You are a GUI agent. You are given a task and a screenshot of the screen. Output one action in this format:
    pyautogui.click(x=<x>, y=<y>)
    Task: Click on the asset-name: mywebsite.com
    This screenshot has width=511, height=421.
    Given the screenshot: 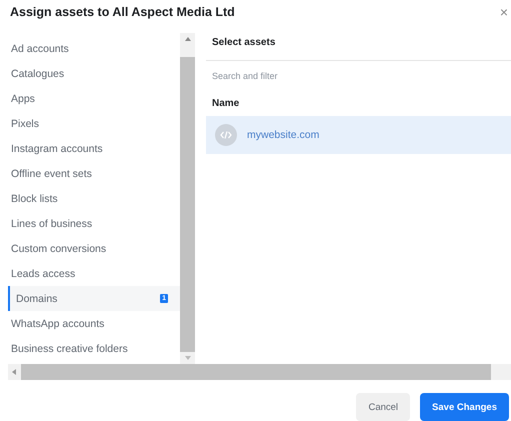 What is the action you would take?
    pyautogui.click(x=283, y=135)
    